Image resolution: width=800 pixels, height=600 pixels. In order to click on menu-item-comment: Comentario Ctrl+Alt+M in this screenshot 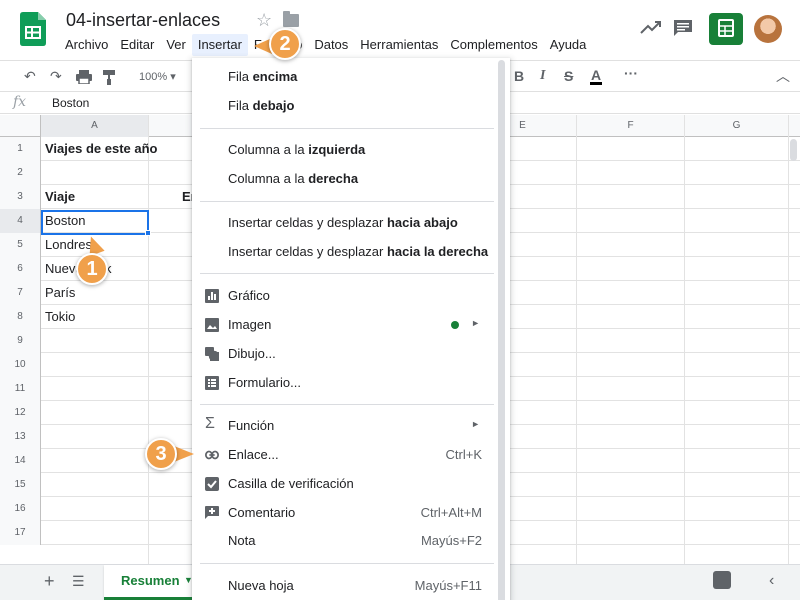, I will do `click(343, 512)`.